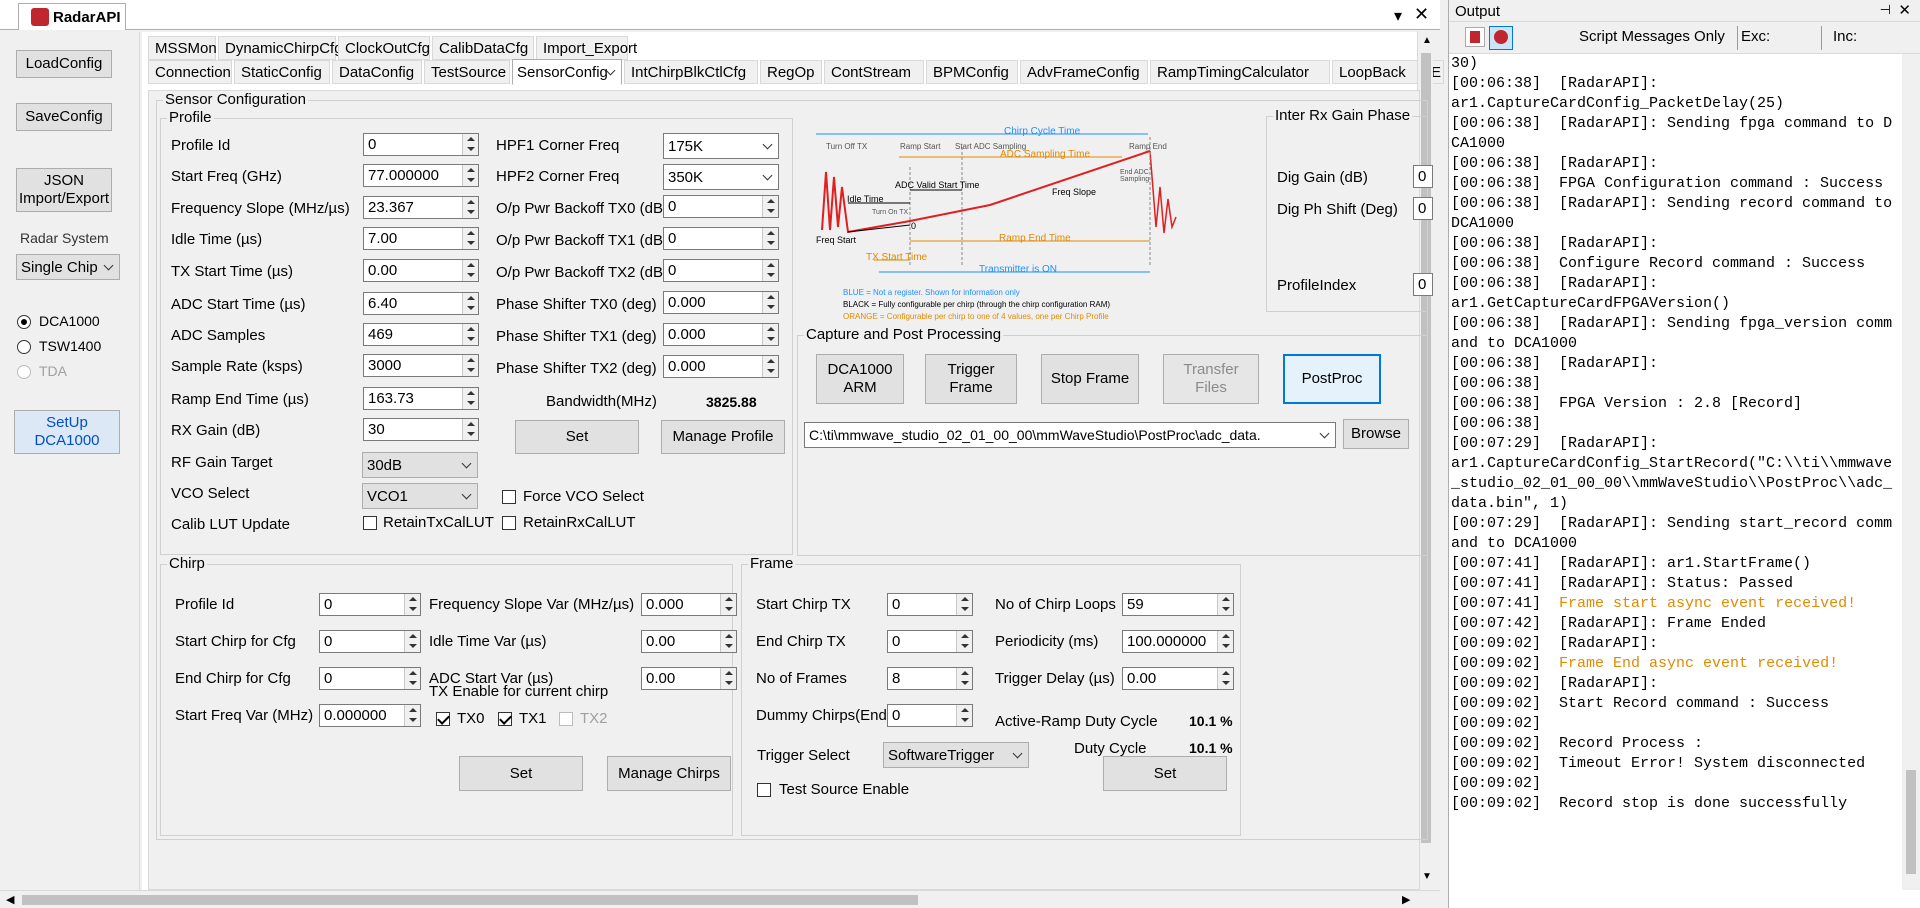 Image resolution: width=1920 pixels, height=908 pixels. What do you see at coordinates (1421, 14) in the screenshot?
I see `close-icon: ✕` at bounding box center [1421, 14].